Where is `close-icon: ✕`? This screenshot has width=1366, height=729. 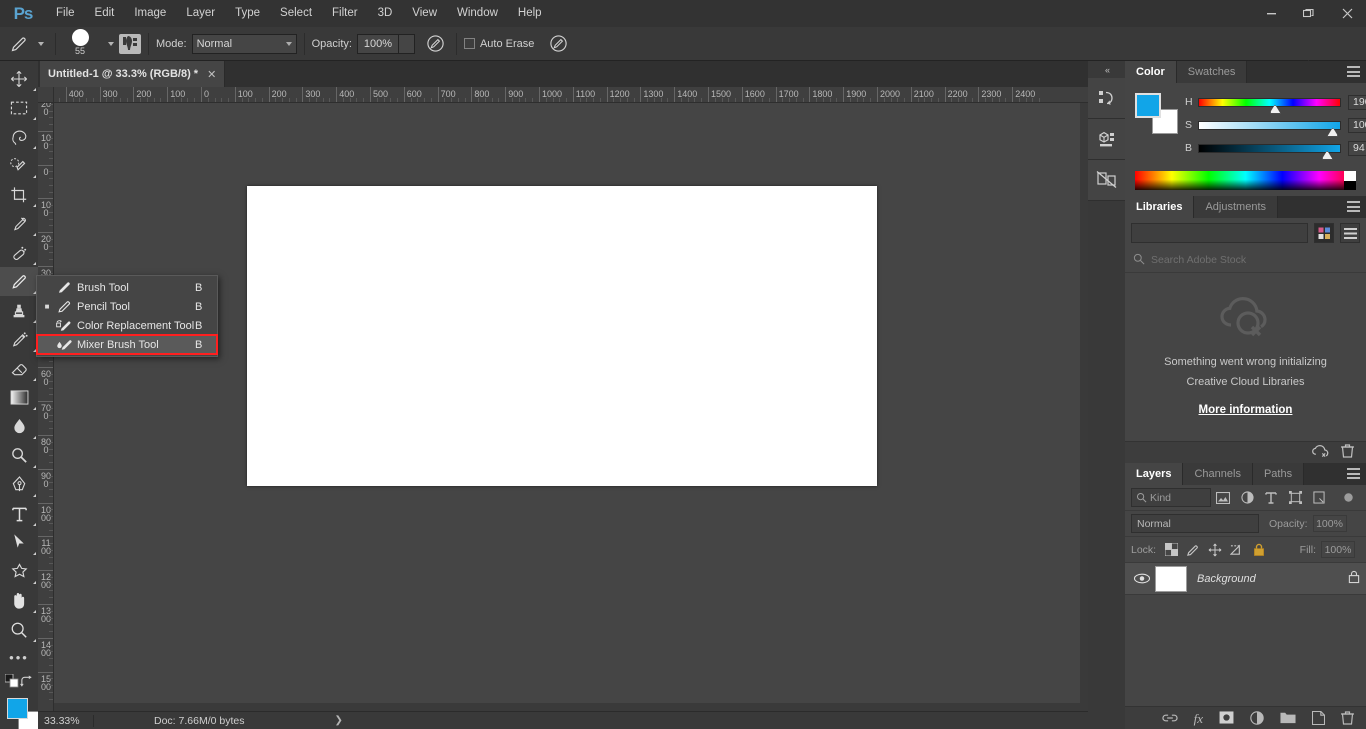
close-icon: ✕ is located at coordinates (211, 74).